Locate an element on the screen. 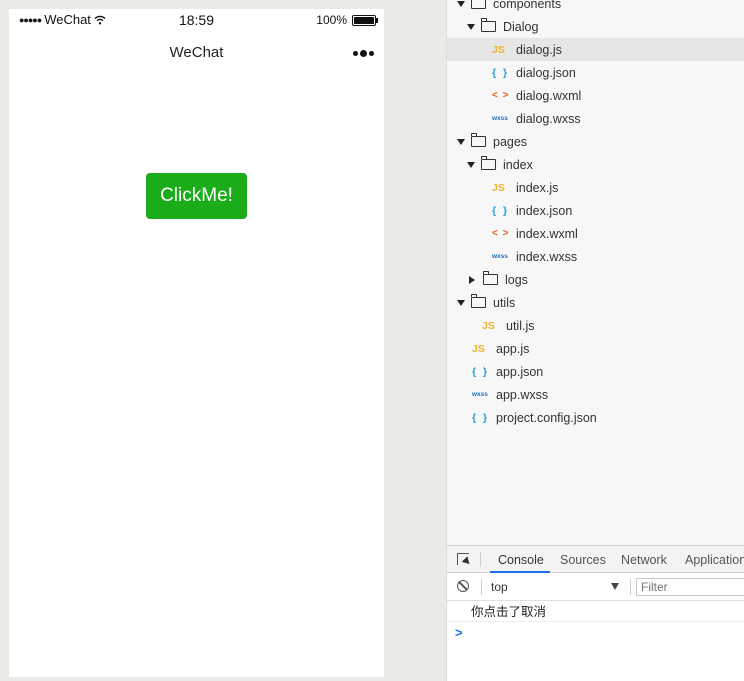  tree-file-index-js: JS index.js is located at coordinates (595, 187).